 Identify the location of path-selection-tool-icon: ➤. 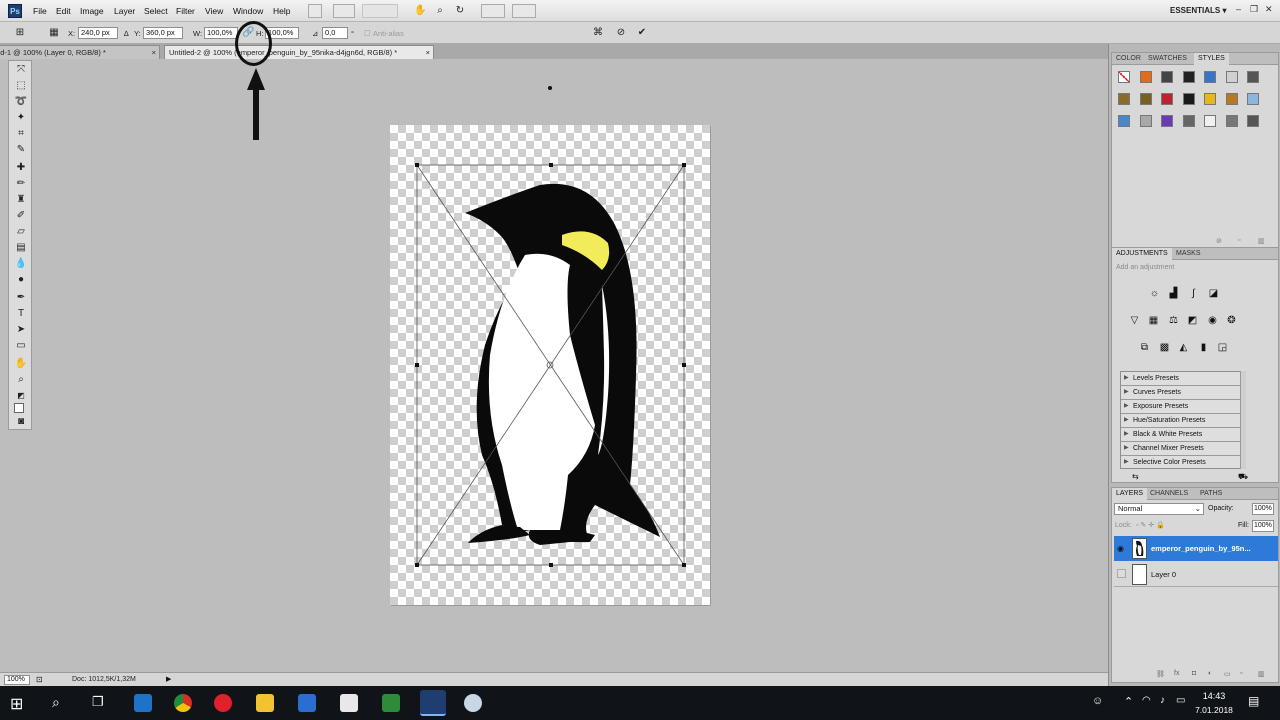
(21, 330).